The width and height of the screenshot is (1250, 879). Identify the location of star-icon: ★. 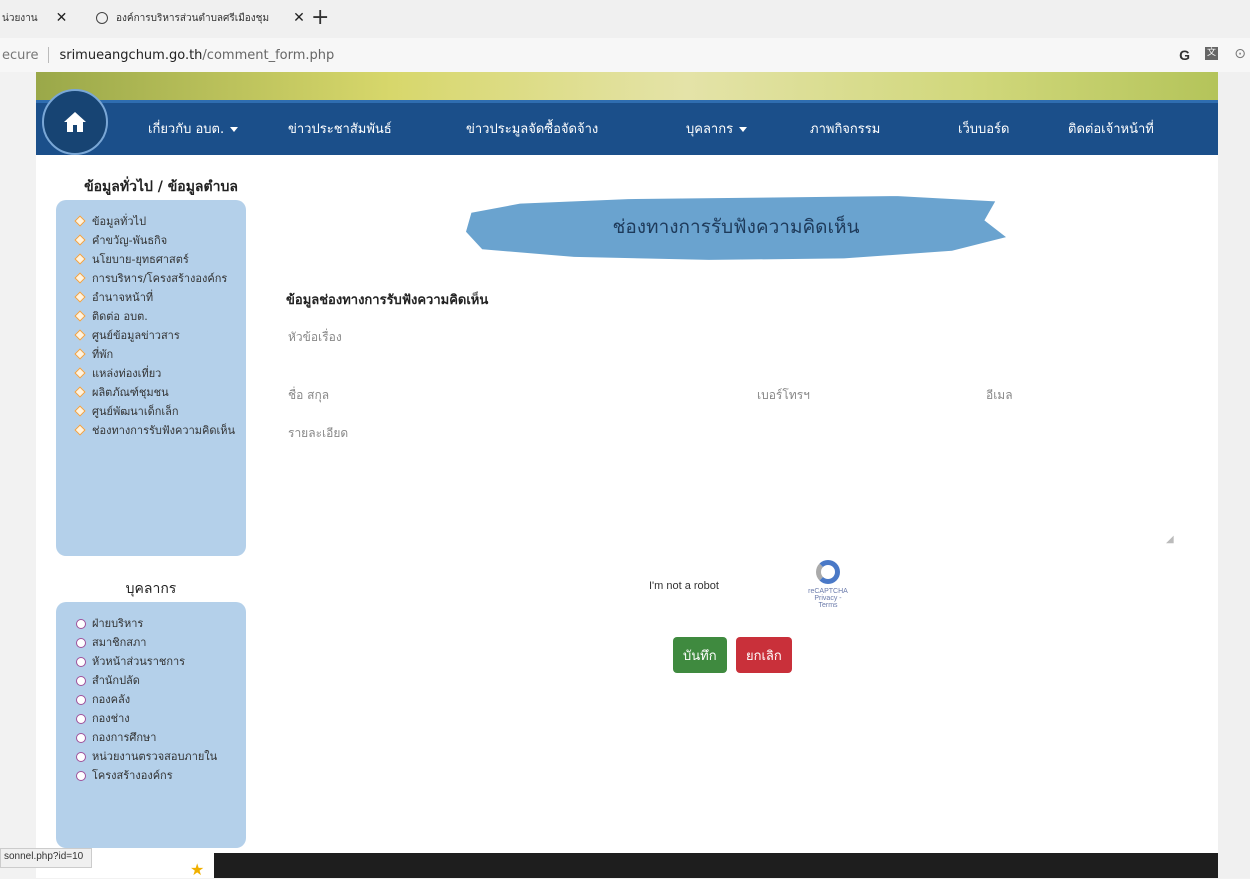
(197, 869).